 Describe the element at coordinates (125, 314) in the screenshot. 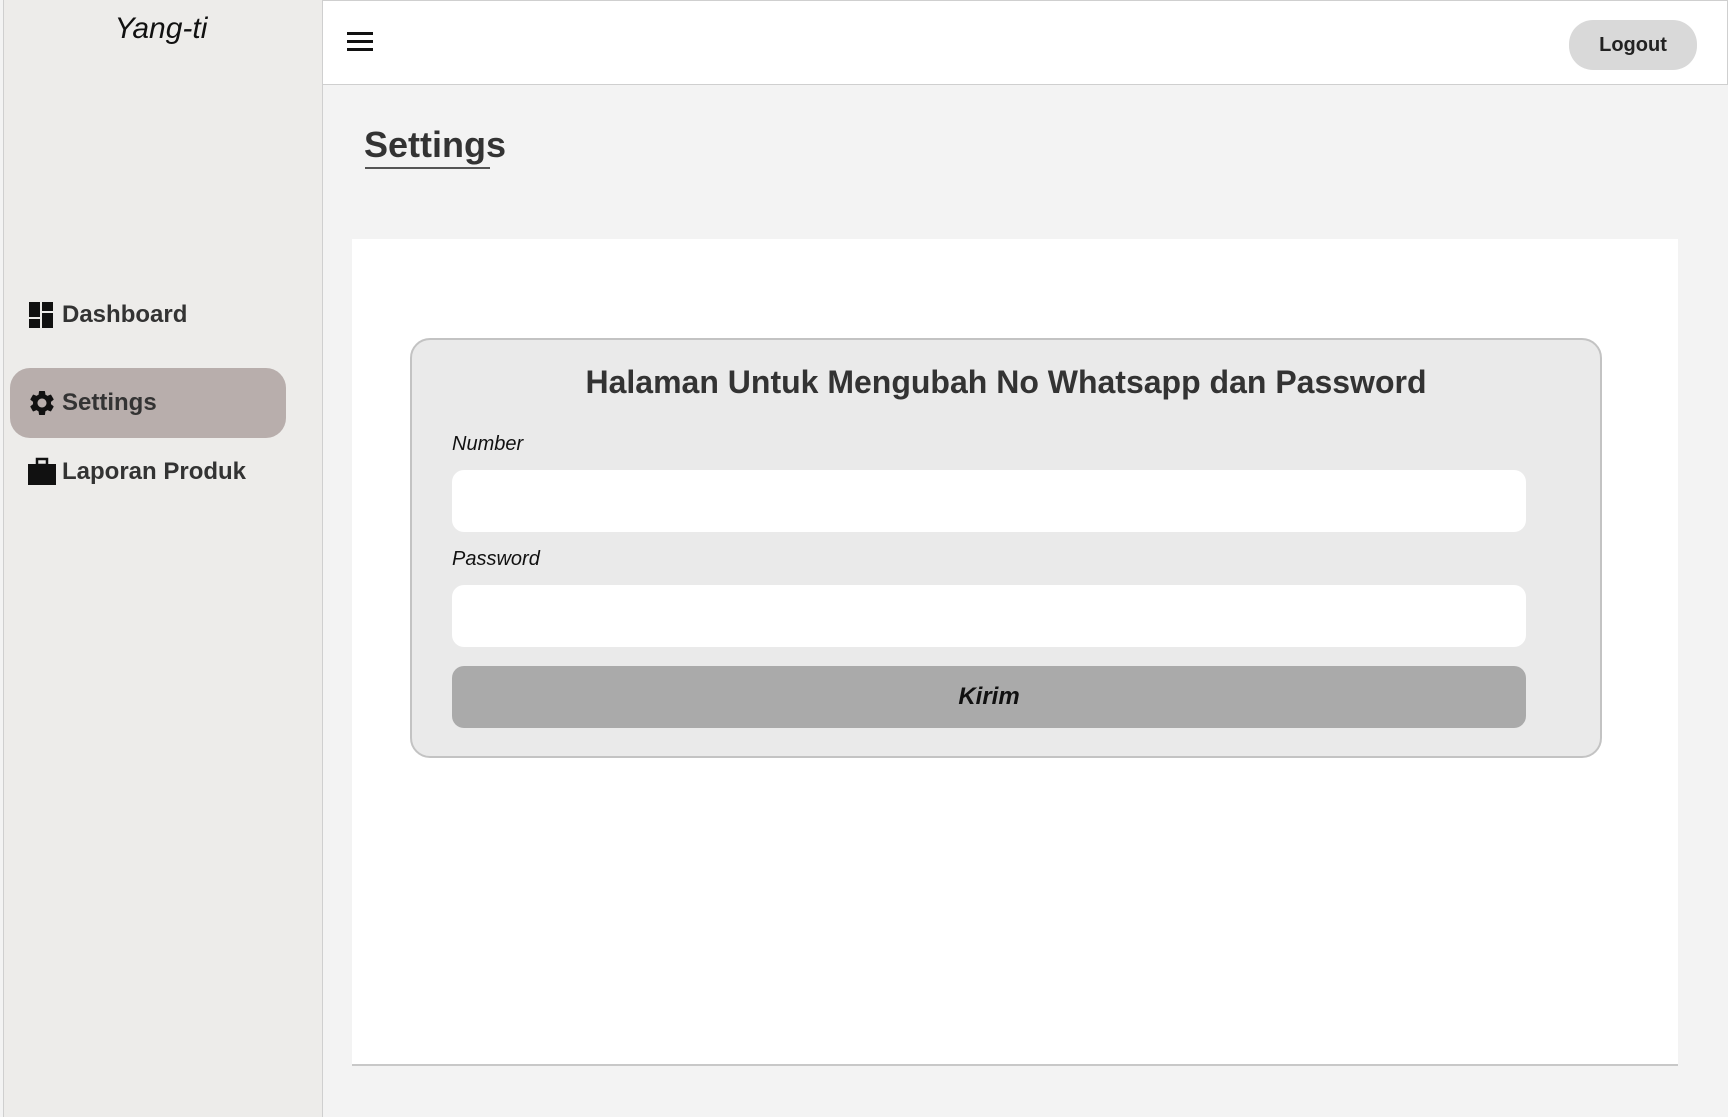

I see `sidebar-item-label: Dashboard` at that location.